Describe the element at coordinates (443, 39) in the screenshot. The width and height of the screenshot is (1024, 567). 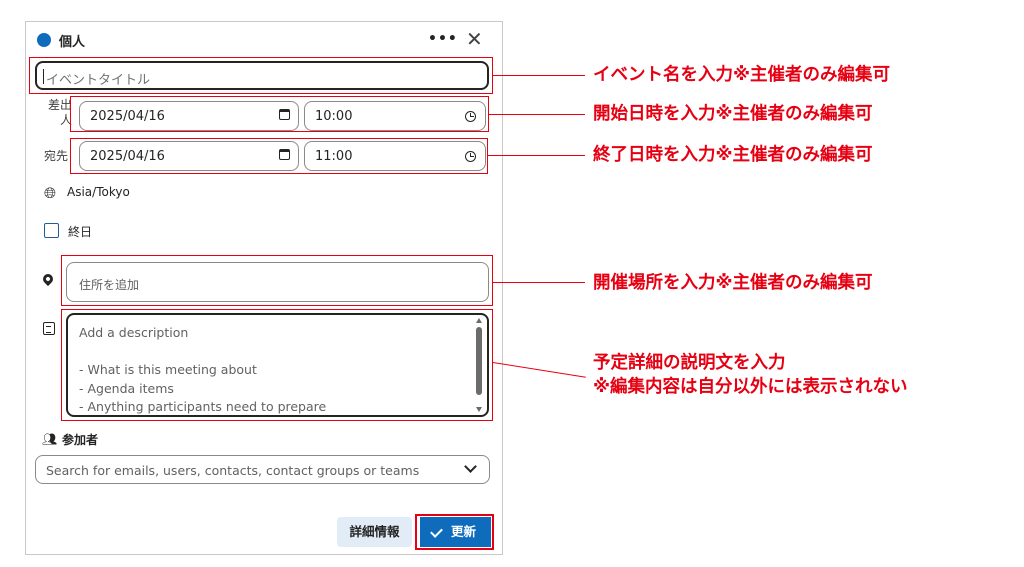
I see `more-options-button: •••` at that location.